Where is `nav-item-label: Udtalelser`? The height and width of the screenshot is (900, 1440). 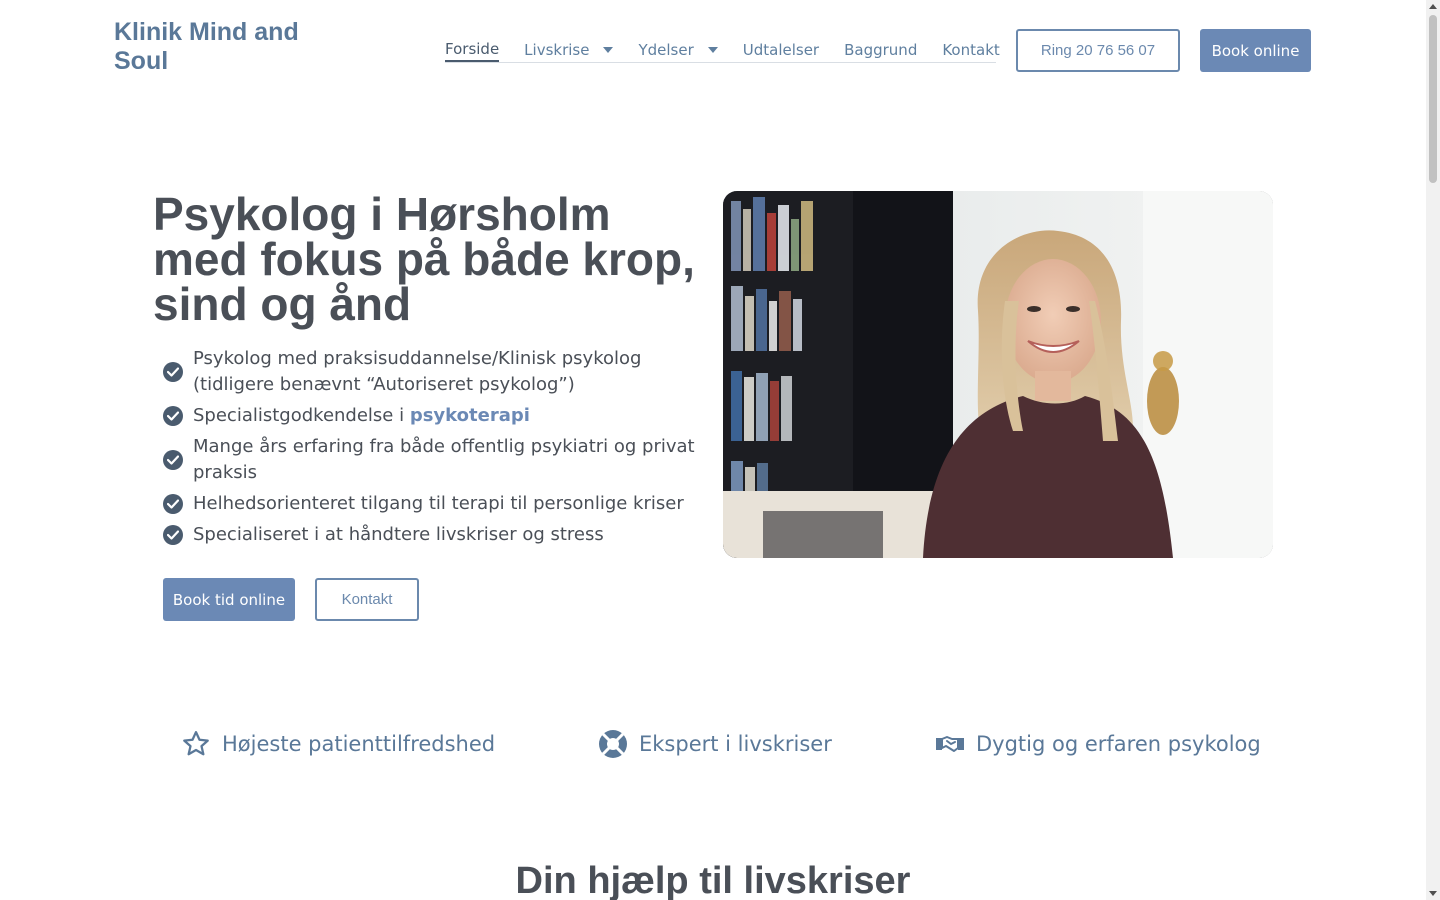 nav-item-label: Udtalelser is located at coordinates (781, 50).